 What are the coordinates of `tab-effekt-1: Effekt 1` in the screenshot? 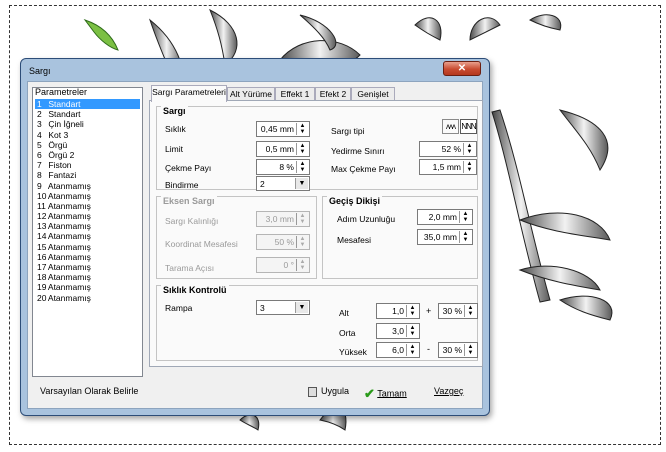 It's located at (295, 94).